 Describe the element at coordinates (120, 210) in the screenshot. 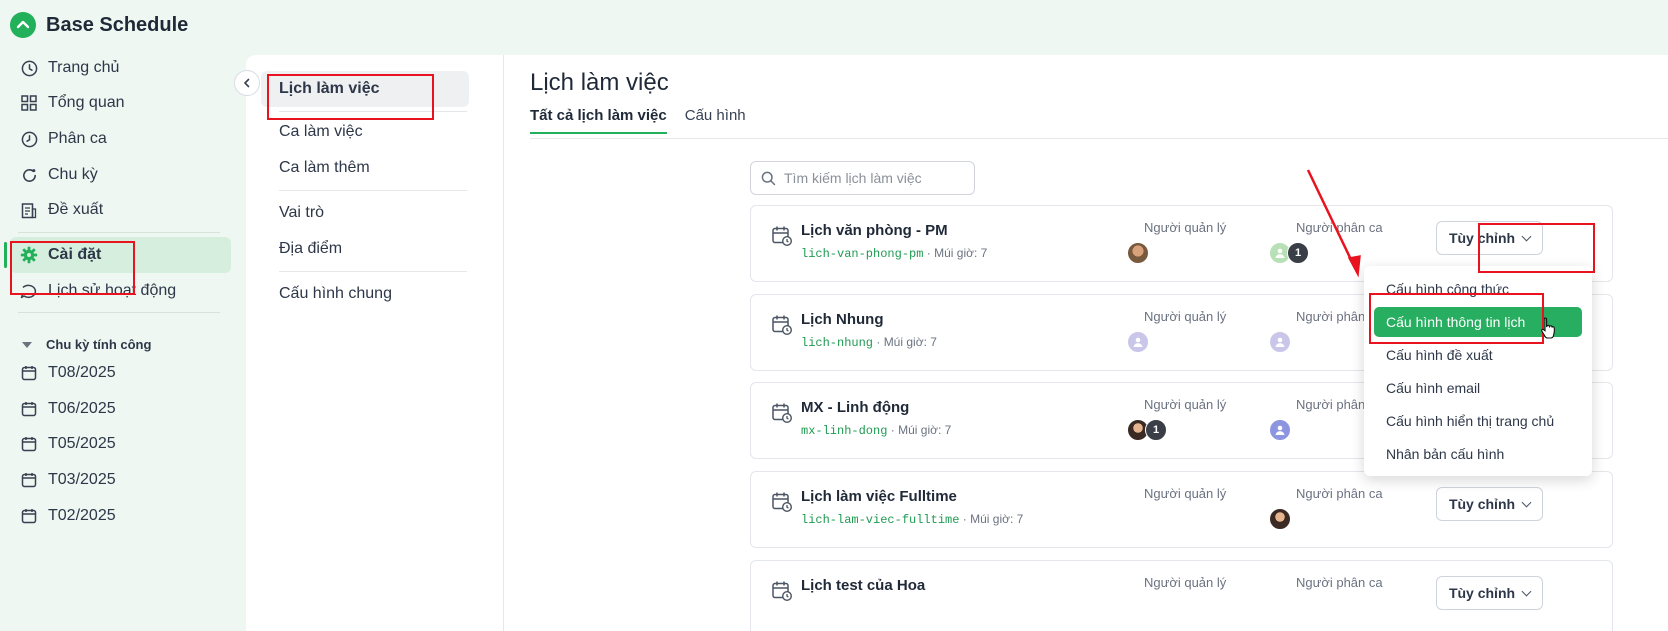

I see `sidebar-item-proposals: Đề xuất` at that location.